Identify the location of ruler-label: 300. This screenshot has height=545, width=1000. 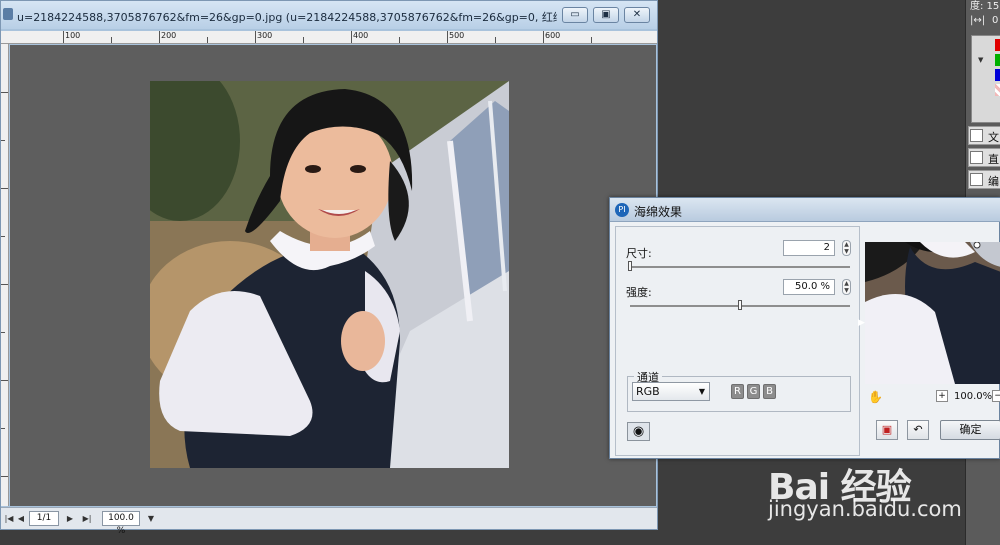
(265, 35).